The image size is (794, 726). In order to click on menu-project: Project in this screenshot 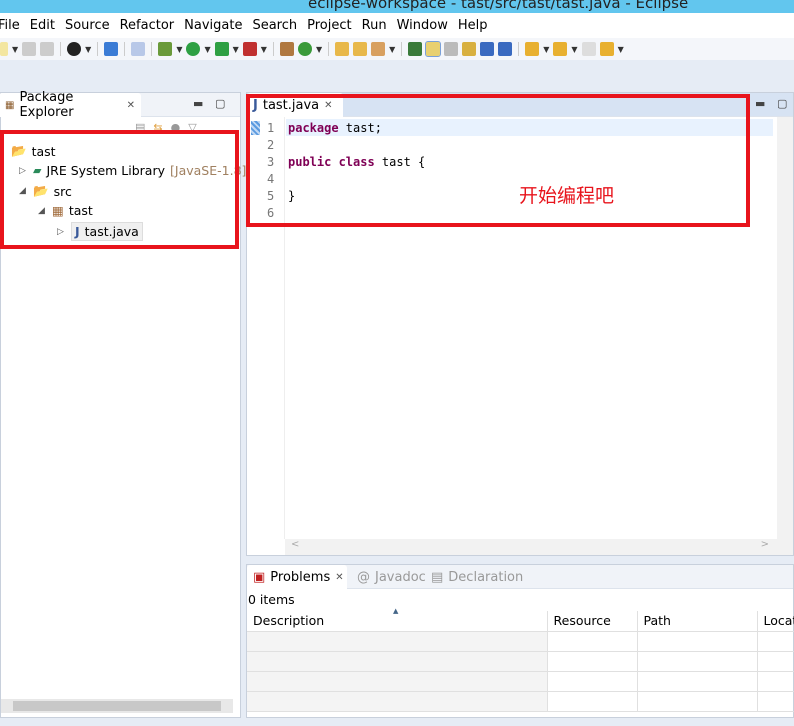, I will do `click(329, 25)`.